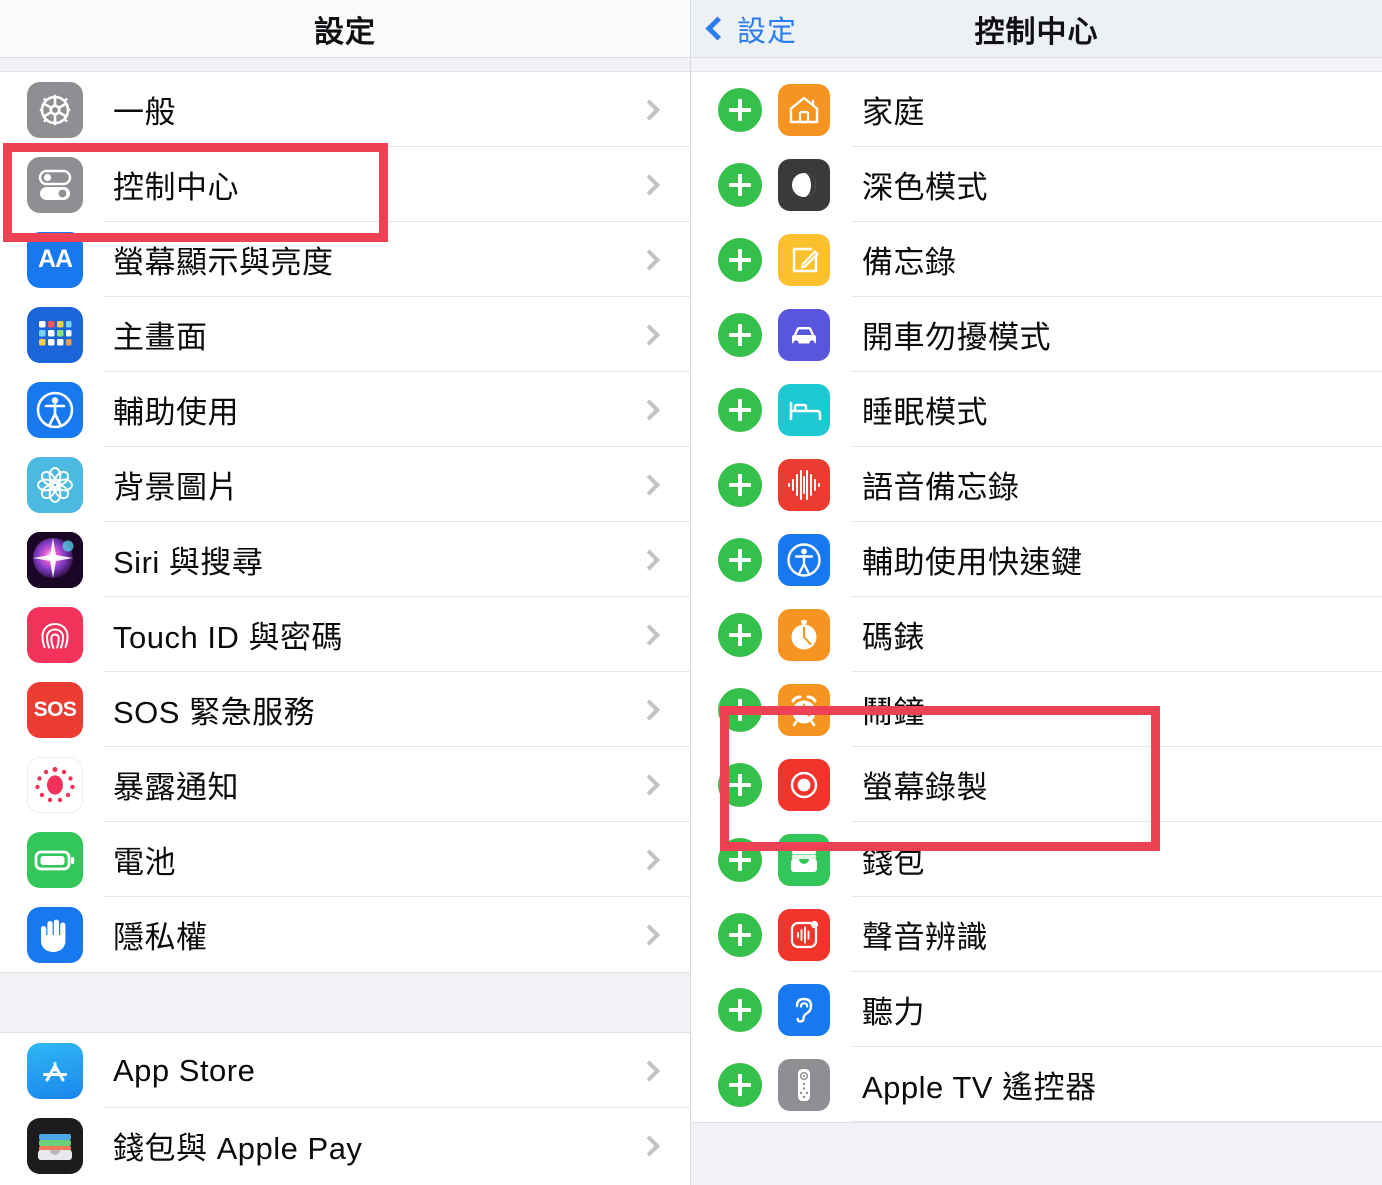  I want to click on gear-icon, so click(55, 109).